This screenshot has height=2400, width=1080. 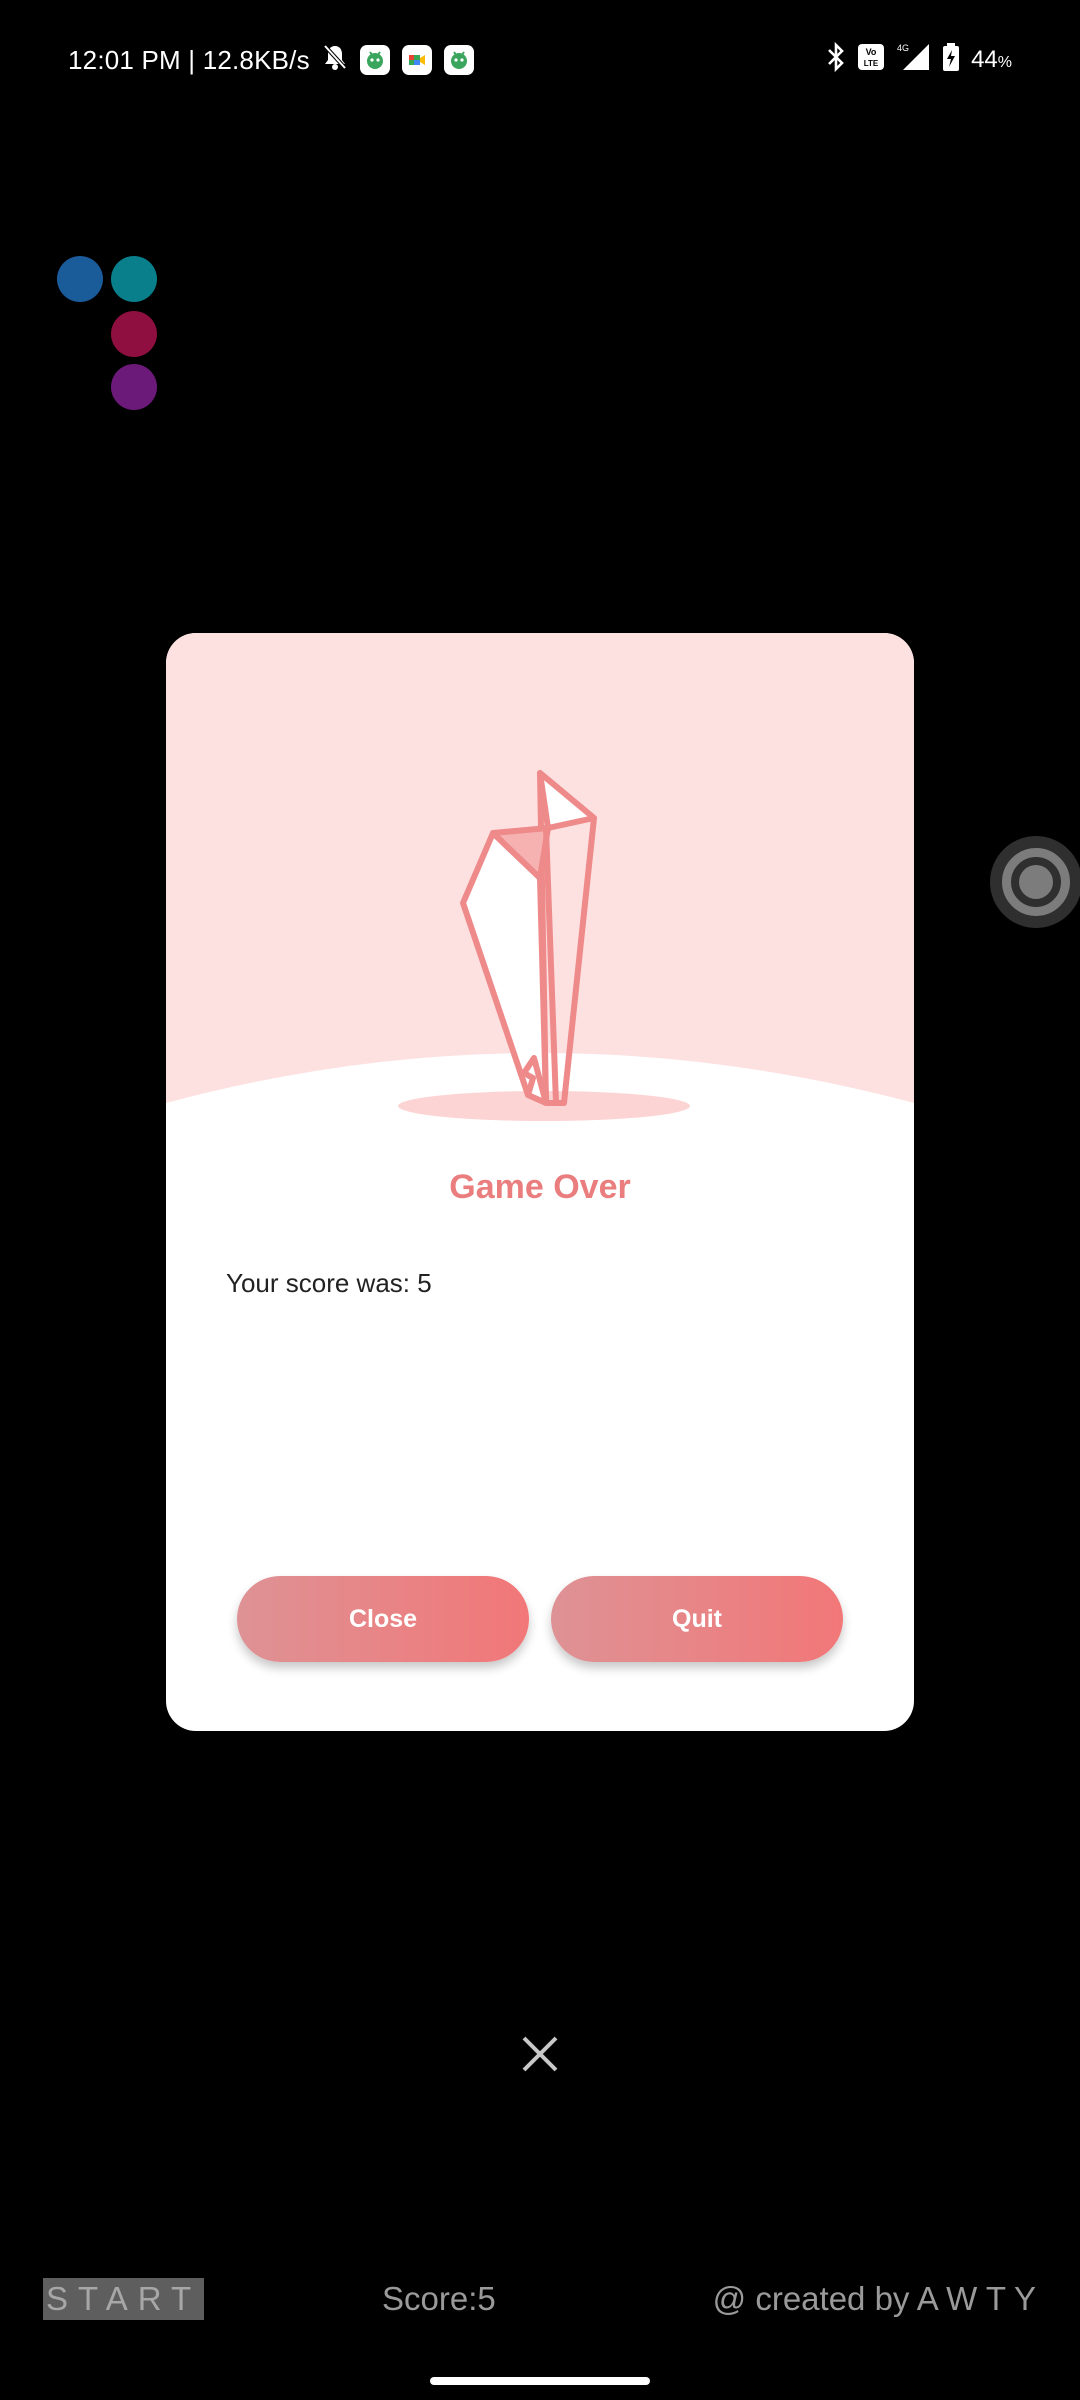 I want to click on volte-icon: Vo LTE, so click(x=871, y=60).